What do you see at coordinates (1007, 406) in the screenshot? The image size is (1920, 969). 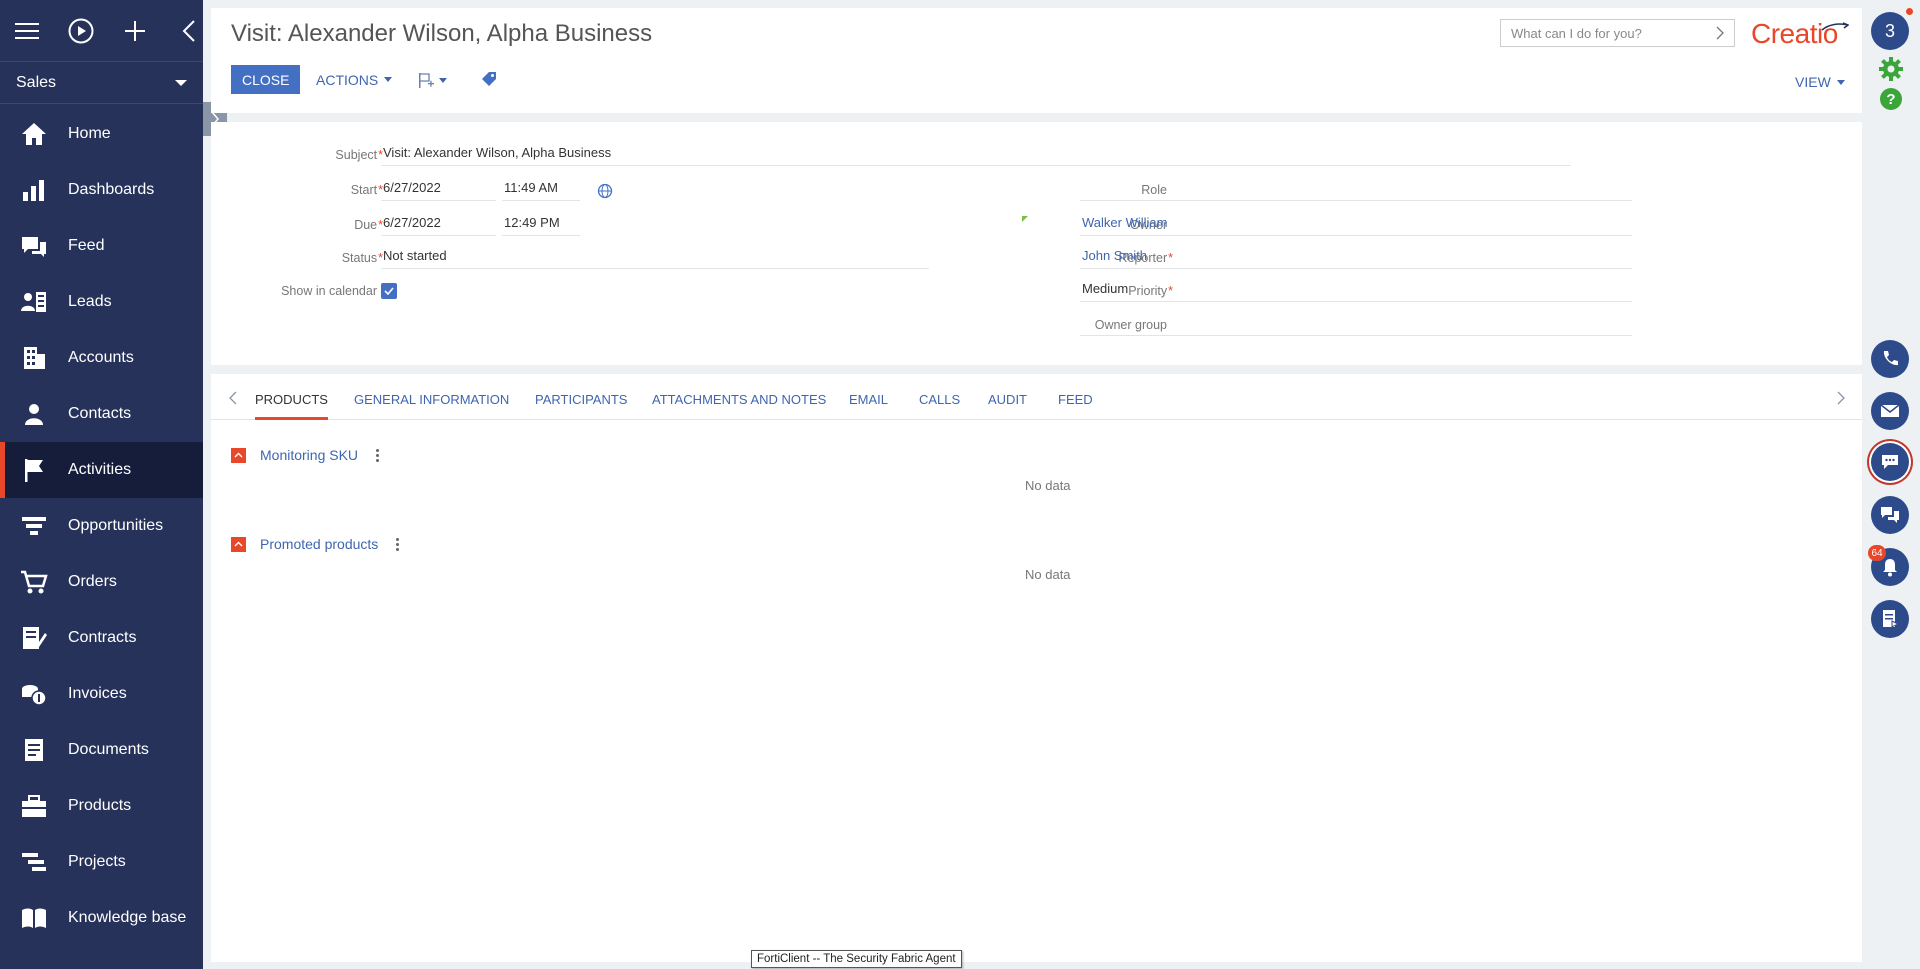 I see `tab-audit: AUDIT` at bounding box center [1007, 406].